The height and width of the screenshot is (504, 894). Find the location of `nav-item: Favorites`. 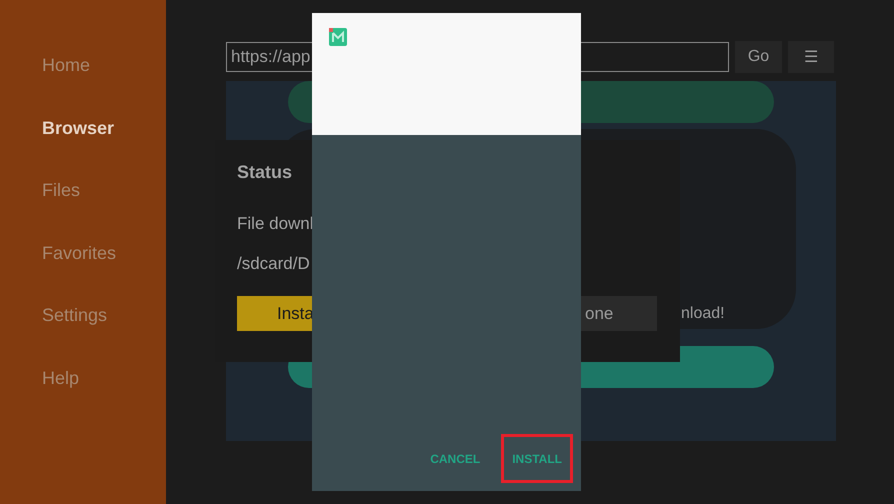

nav-item: Favorites is located at coordinates (83, 269).